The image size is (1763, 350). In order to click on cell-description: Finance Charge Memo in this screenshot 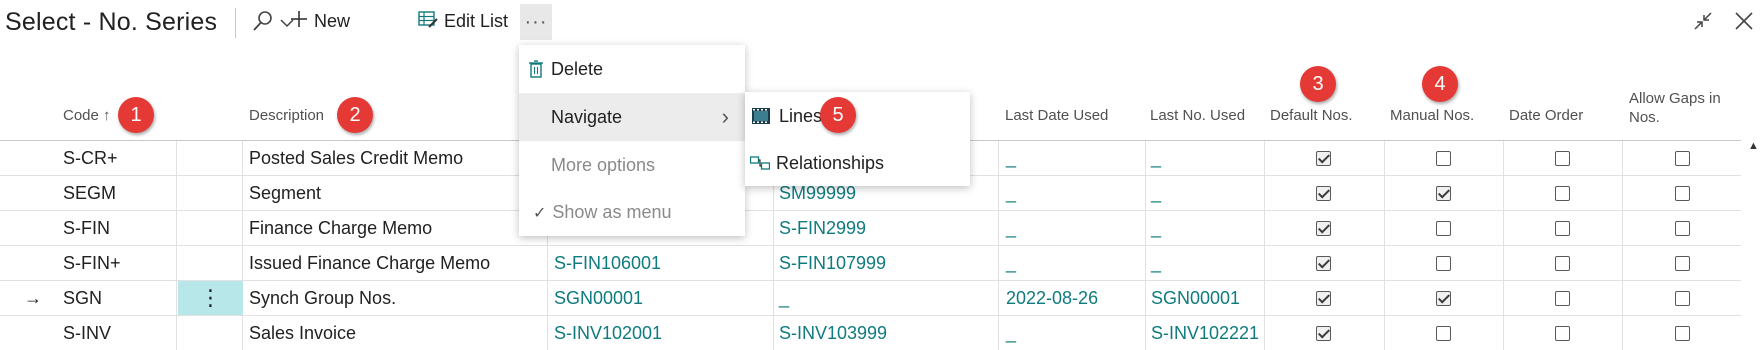, I will do `click(341, 228)`.